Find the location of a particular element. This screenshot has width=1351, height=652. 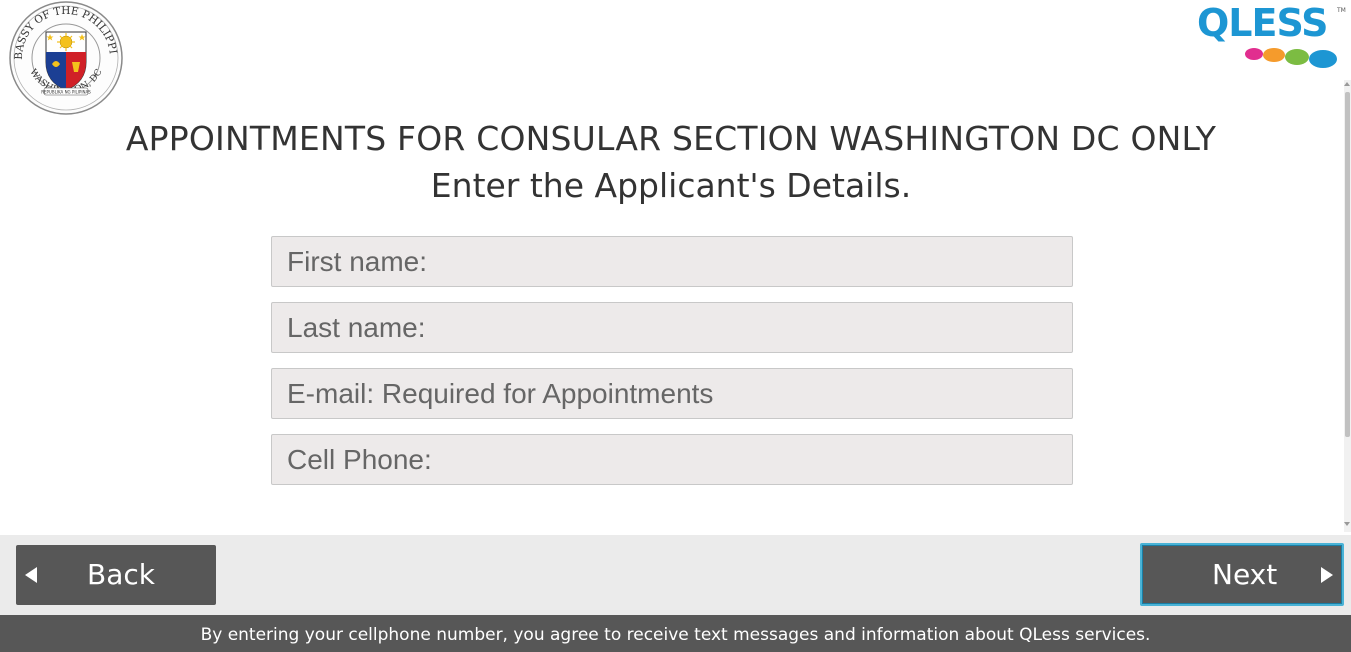

next-button-label: Next is located at coordinates (1245, 574).